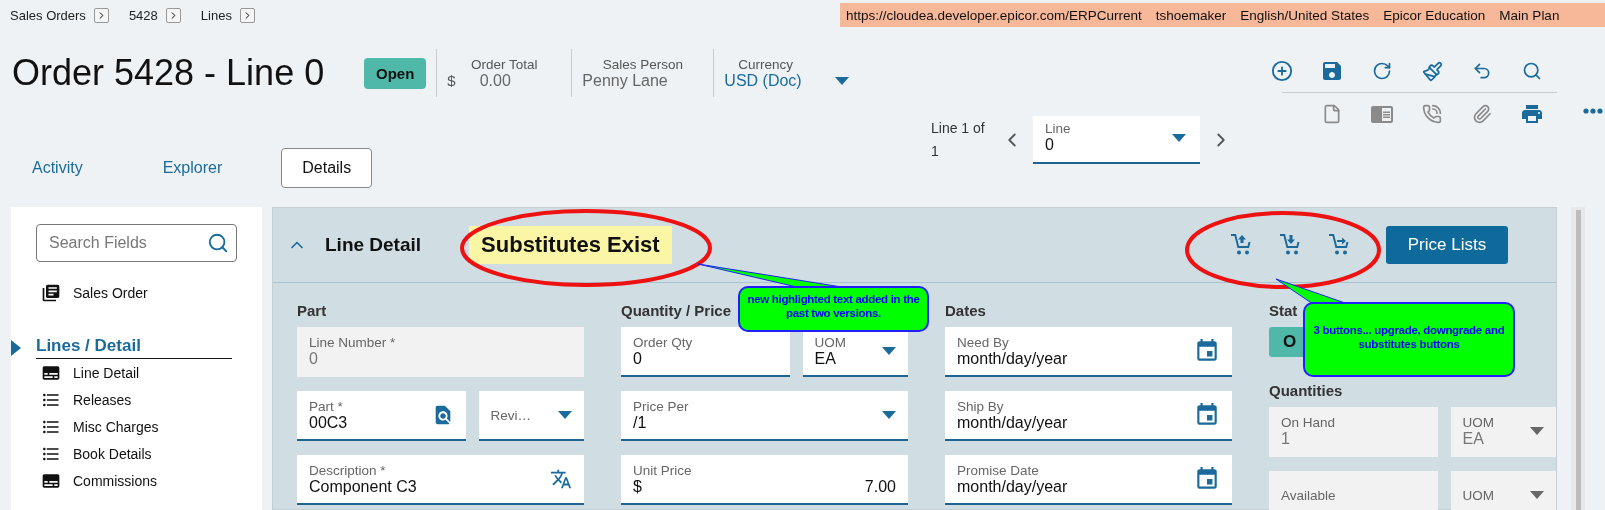 The width and height of the screenshot is (1605, 510). What do you see at coordinates (216, 15) in the screenshot?
I see `breadcrumb-link: Lines` at bounding box center [216, 15].